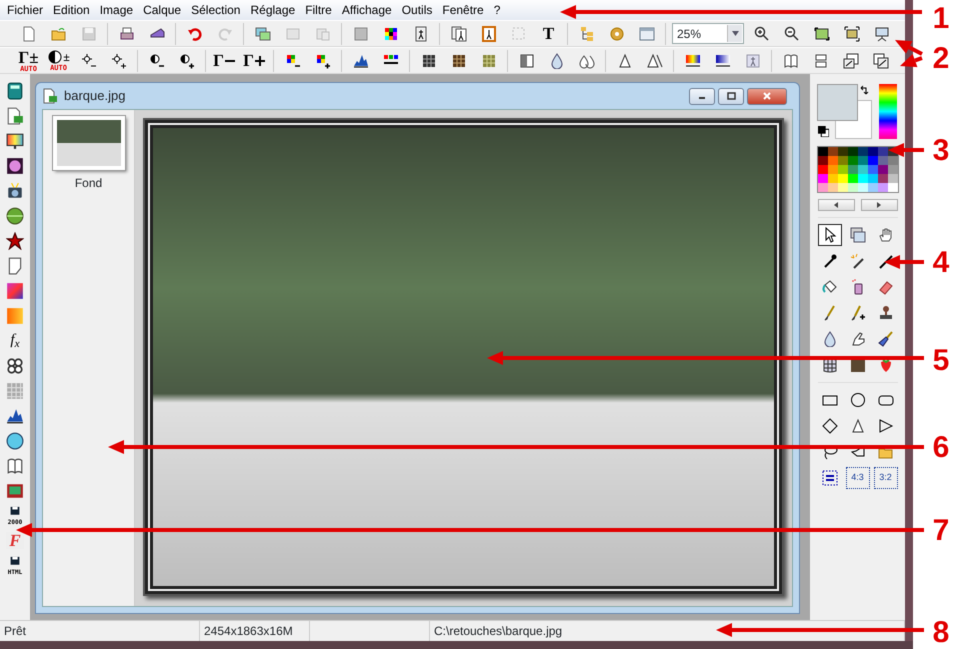 This screenshot has width=971, height=649. Describe the element at coordinates (941, 18) in the screenshot. I see `callout-number: 1` at that location.